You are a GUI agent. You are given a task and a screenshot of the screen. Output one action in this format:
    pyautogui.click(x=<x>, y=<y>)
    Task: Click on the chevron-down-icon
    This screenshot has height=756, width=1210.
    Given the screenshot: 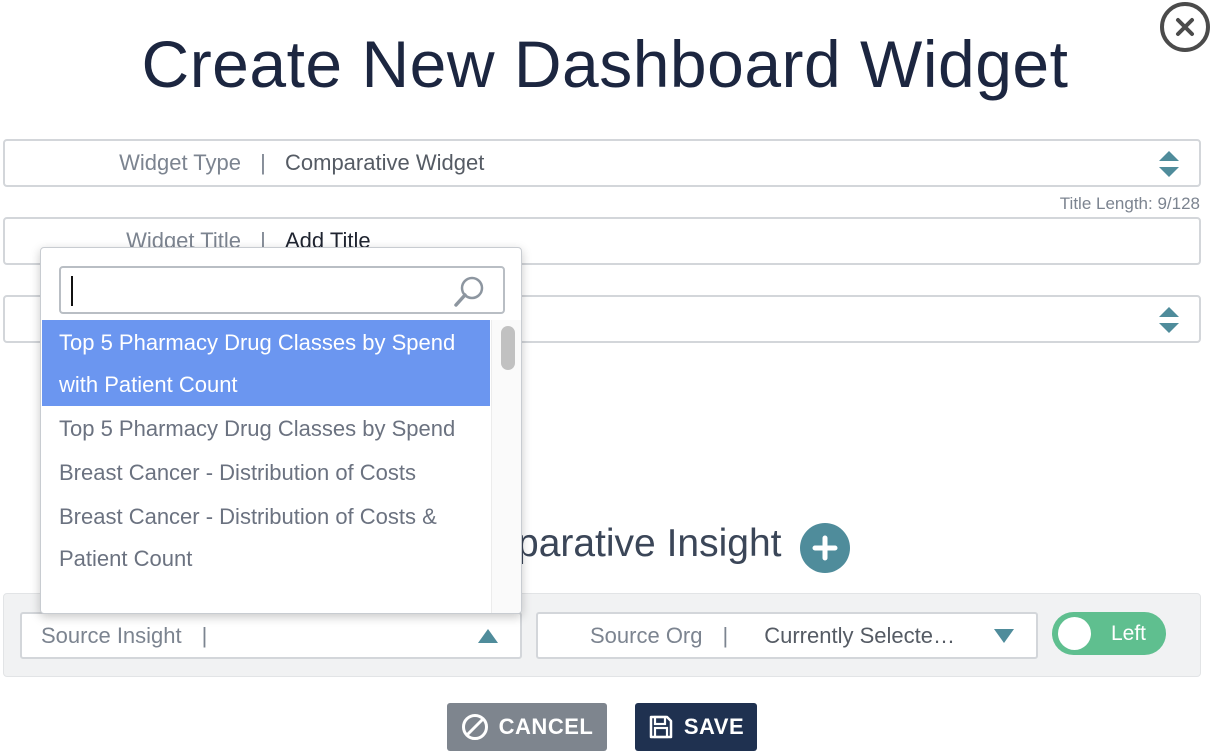 What is the action you would take?
    pyautogui.click(x=1004, y=636)
    